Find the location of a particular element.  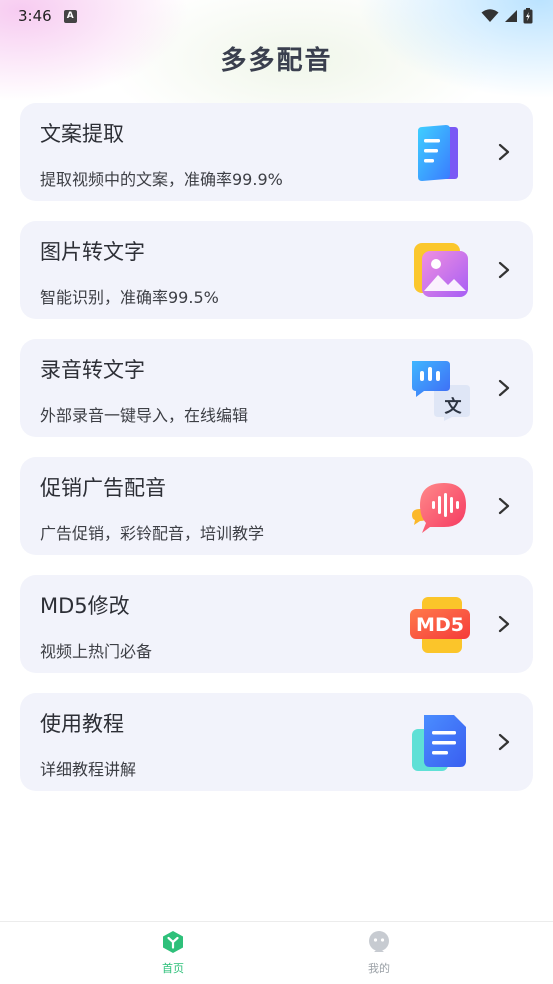

notification-icon: A is located at coordinates (70, 16).